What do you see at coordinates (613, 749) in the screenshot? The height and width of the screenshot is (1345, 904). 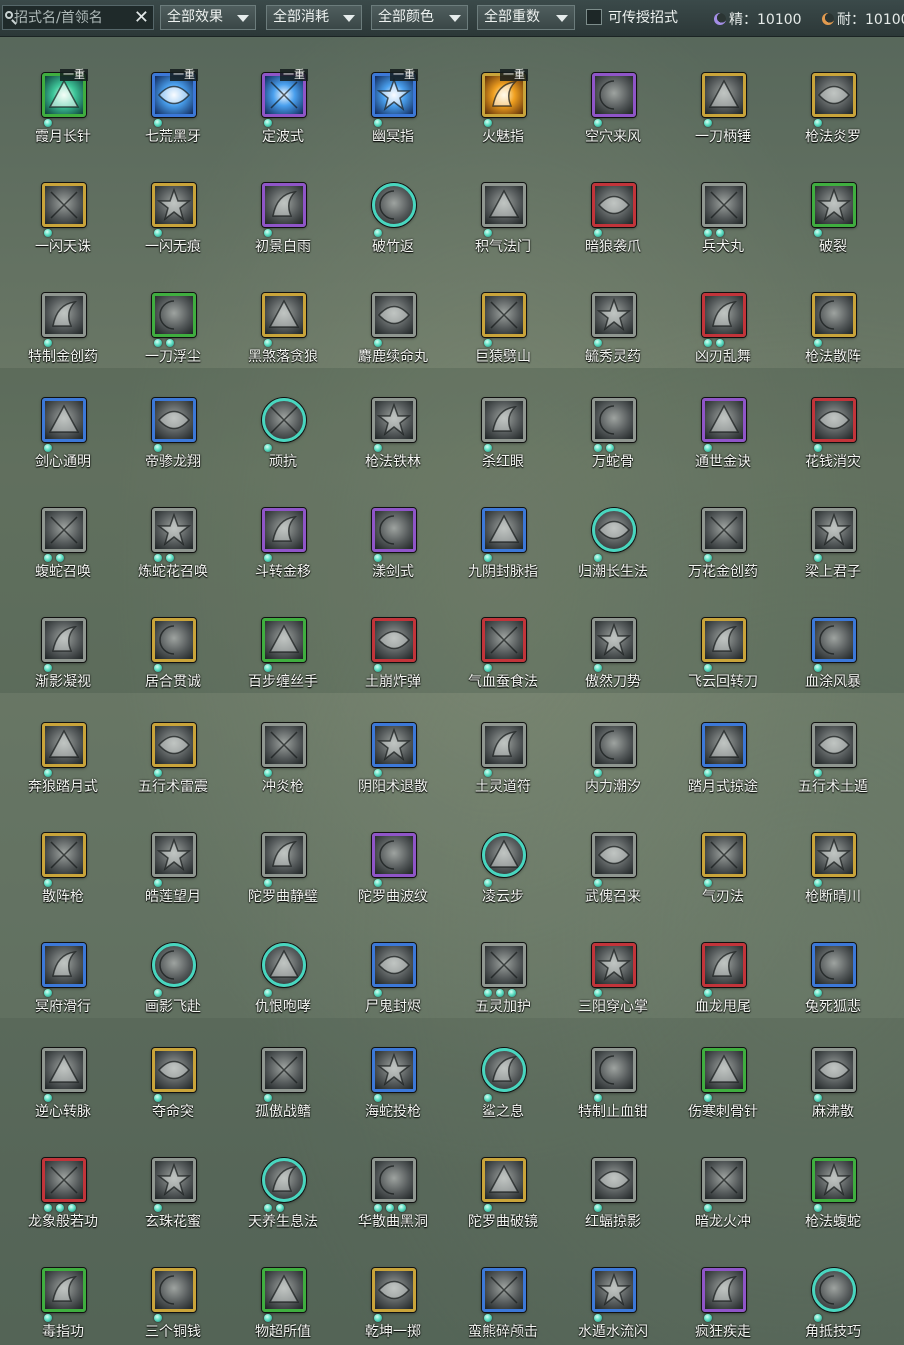 I see `skill-slot: 内力潮汐` at bounding box center [613, 749].